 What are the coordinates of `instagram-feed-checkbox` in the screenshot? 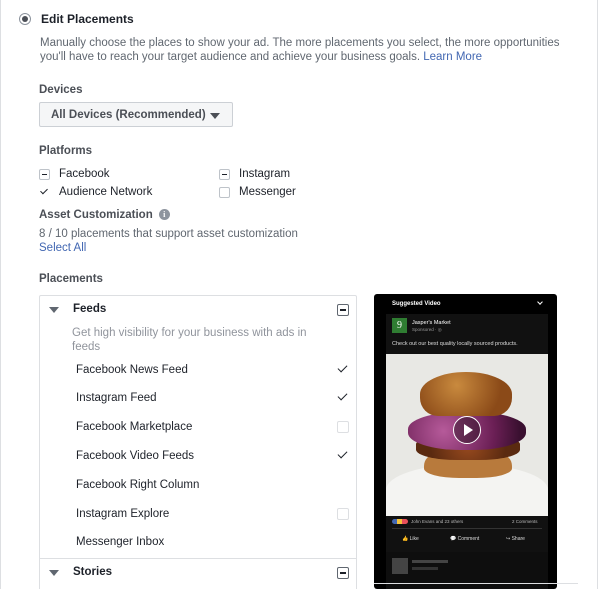 It's located at (343, 398).